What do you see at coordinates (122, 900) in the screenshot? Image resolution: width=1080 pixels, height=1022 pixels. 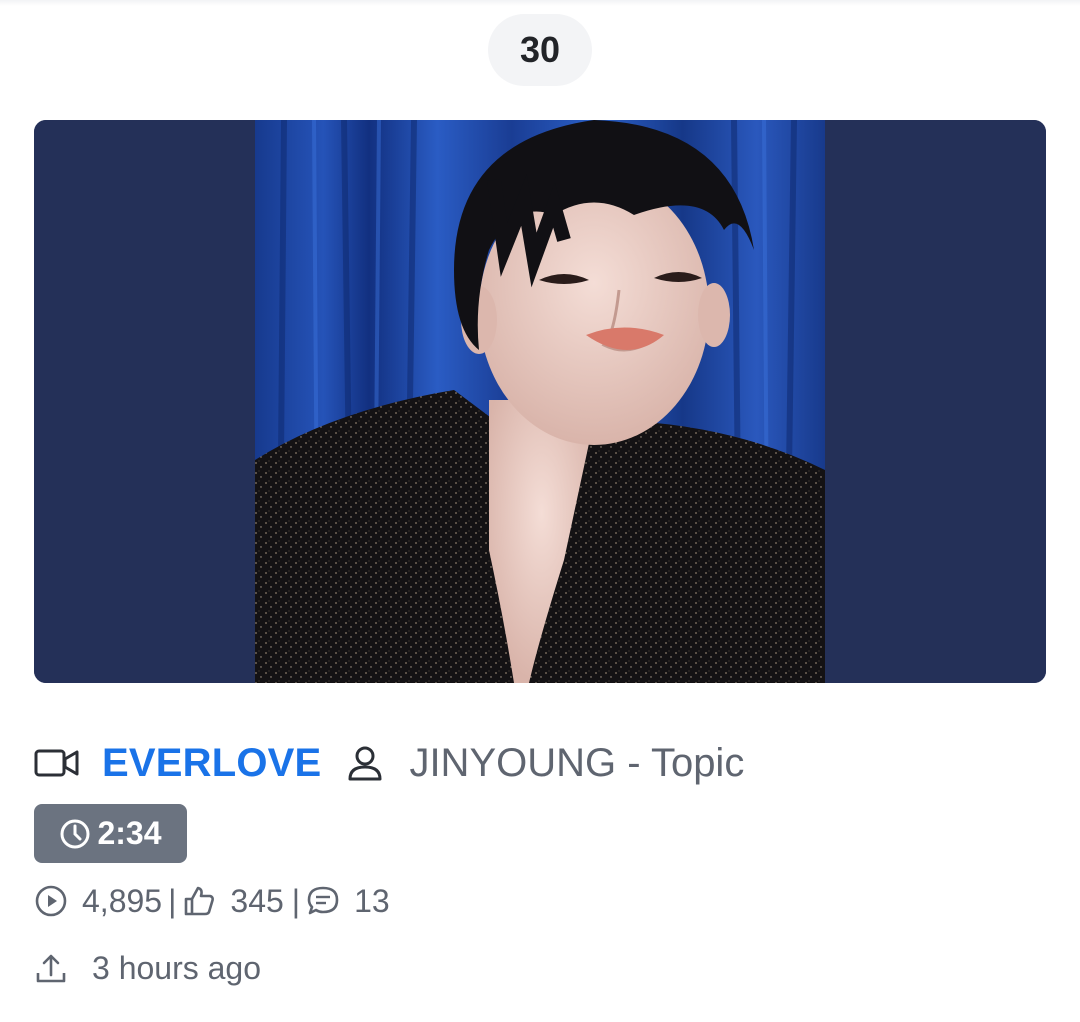 I see `view-count: 4,895` at bounding box center [122, 900].